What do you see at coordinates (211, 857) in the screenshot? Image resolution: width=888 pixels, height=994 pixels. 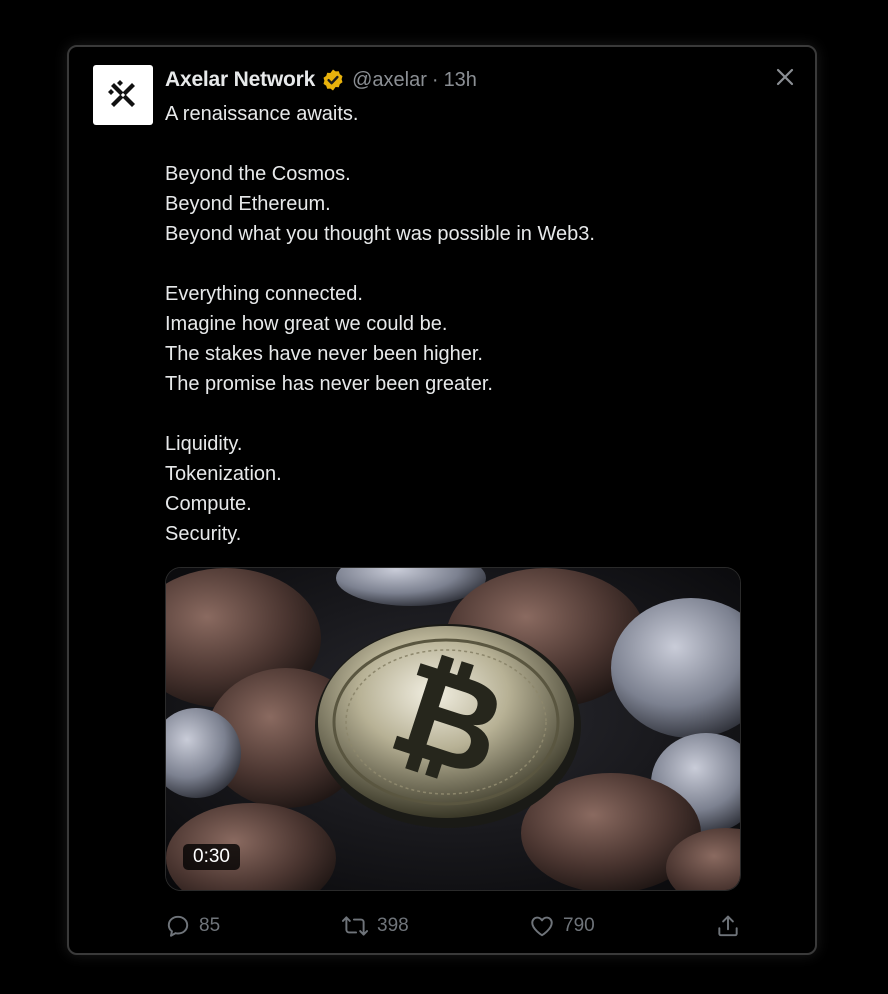 I see `video-duration: 0:30` at bounding box center [211, 857].